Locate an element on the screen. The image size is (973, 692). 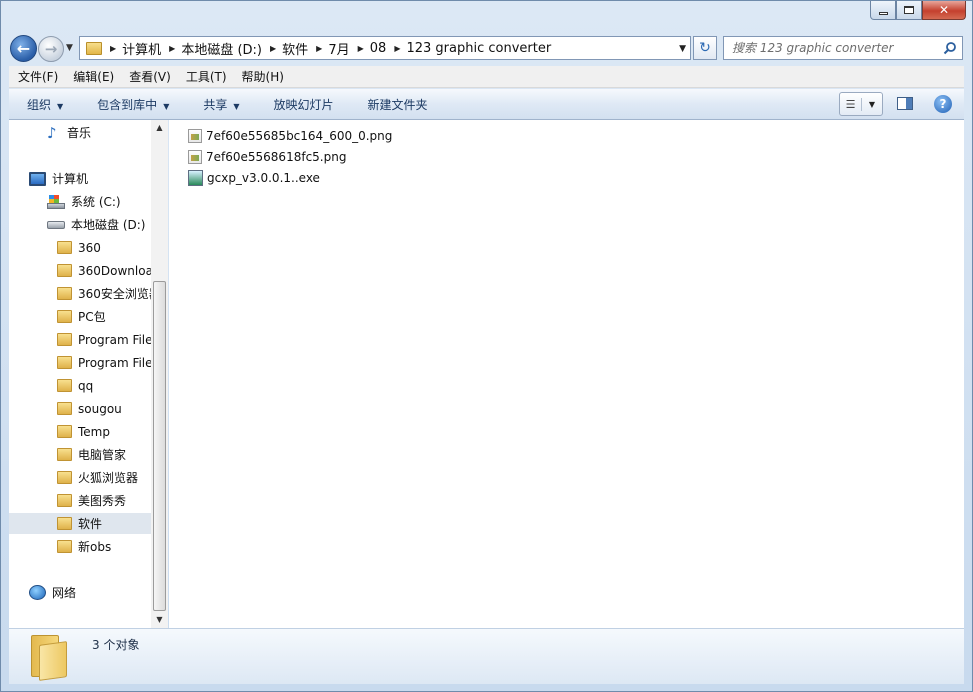
share-button: 共享 ▼ is located at coordinates (220, 104).